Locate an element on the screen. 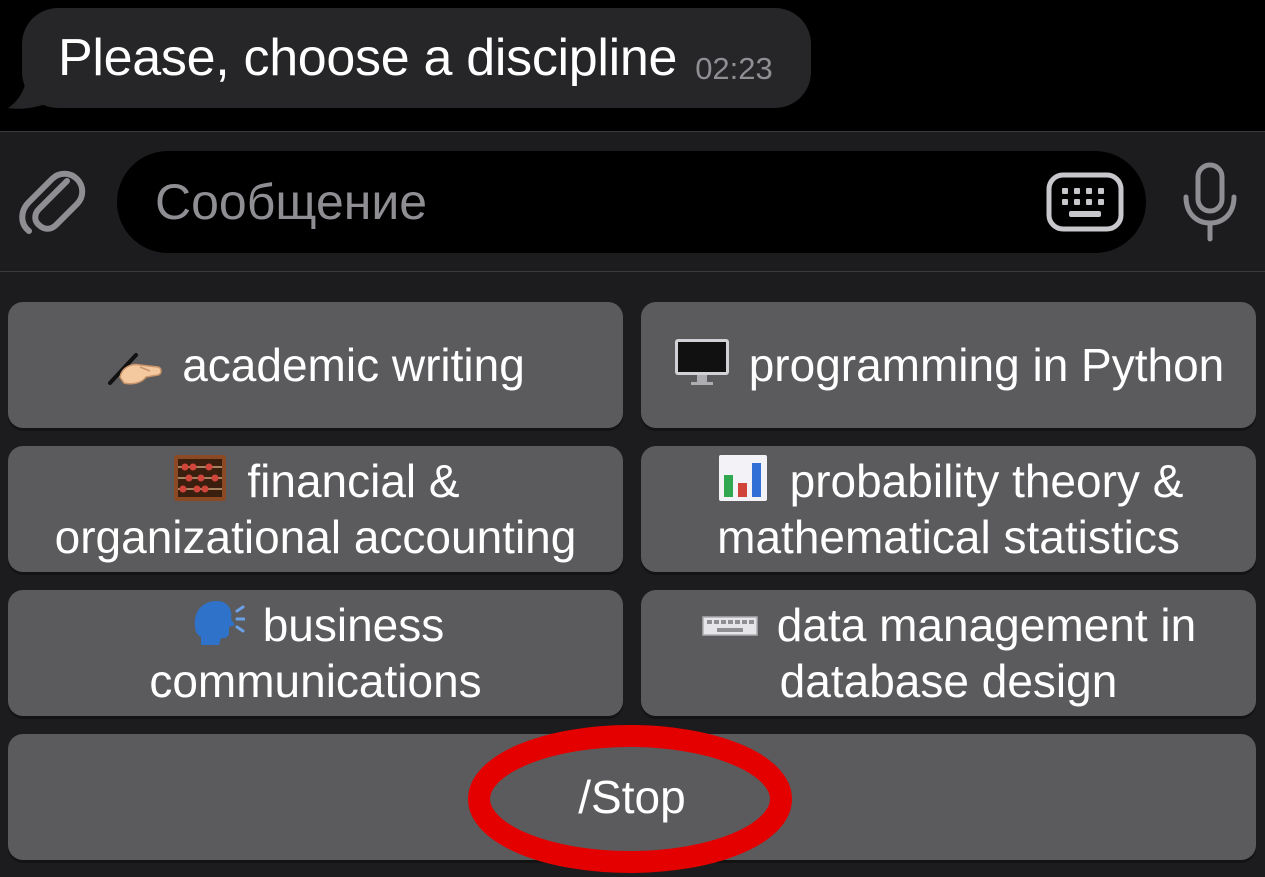 The height and width of the screenshot is (877, 1265). chat-area: Please, choose a discipline 02:23 is located at coordinates (632, 65).